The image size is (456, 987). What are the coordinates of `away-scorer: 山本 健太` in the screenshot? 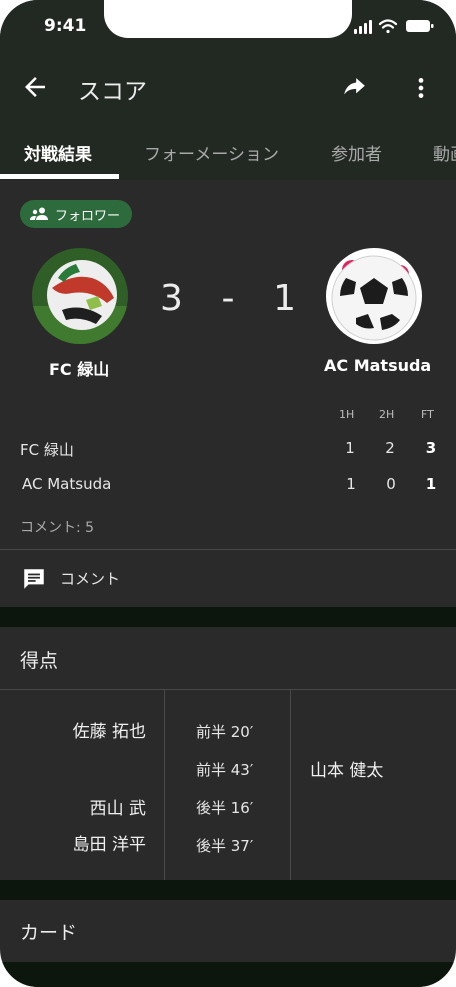 It's located at (346, 768).